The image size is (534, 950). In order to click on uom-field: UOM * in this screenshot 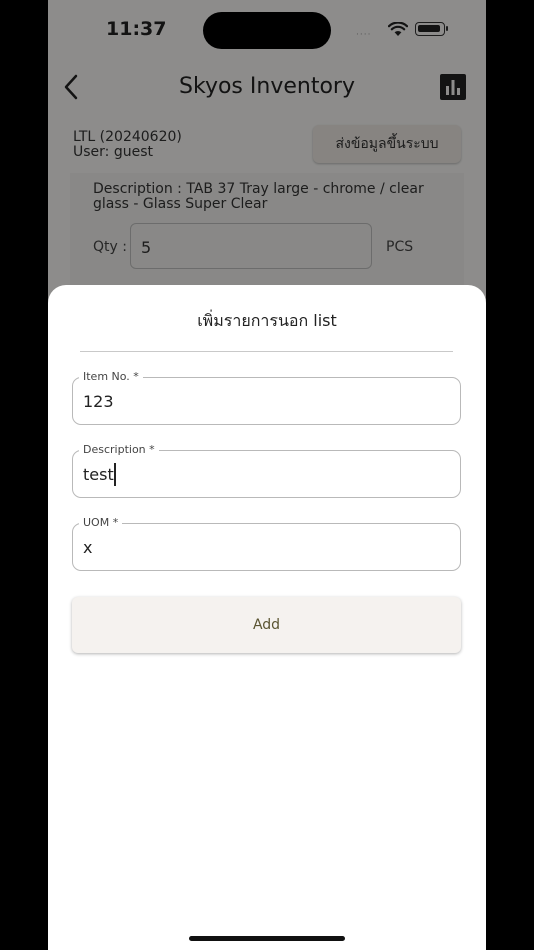, I will do `click(266, 543)`.